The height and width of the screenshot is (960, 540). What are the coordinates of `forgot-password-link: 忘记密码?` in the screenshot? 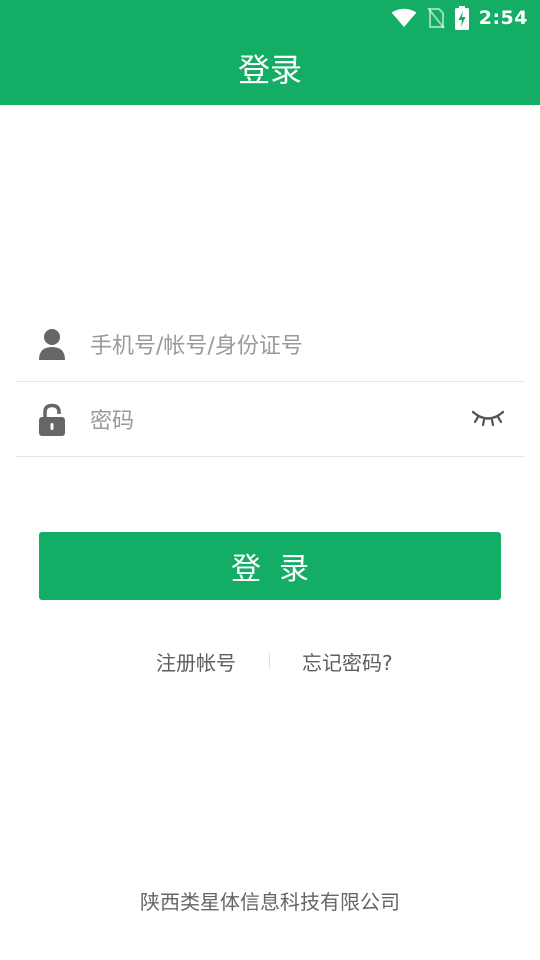 It's located at (347, 661).